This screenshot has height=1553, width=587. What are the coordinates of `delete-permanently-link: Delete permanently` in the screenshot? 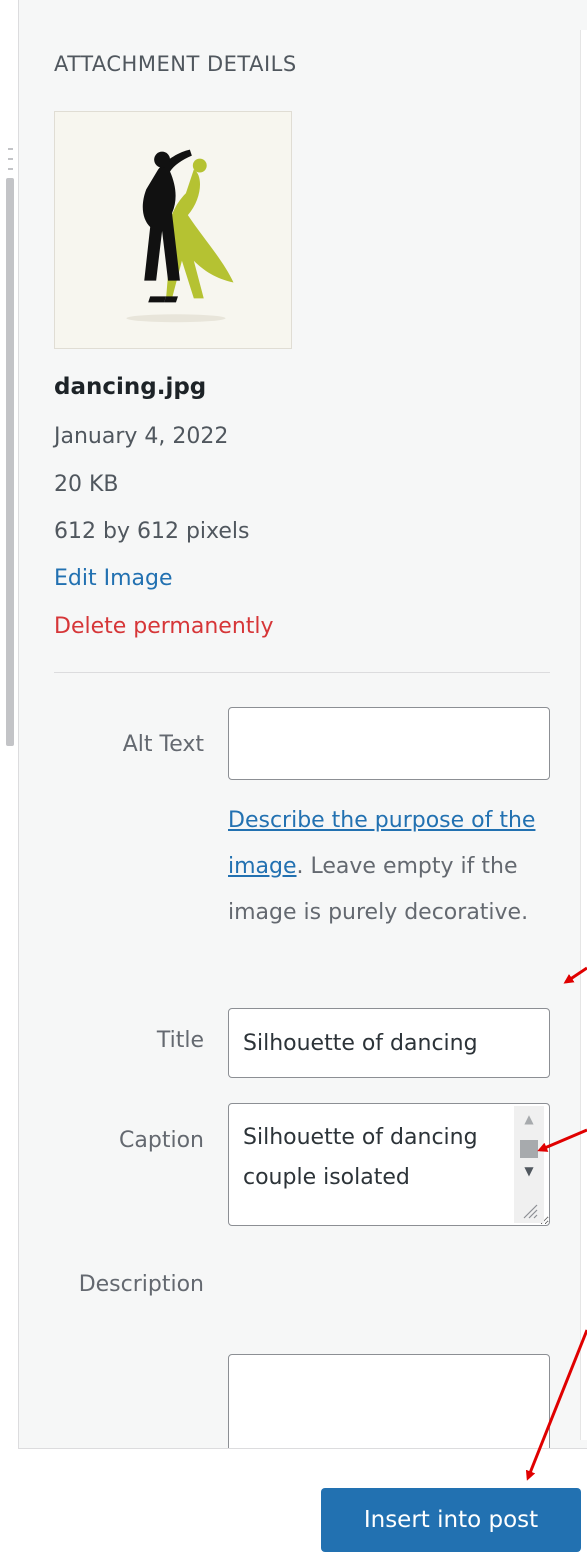 It's located at (164, 626).